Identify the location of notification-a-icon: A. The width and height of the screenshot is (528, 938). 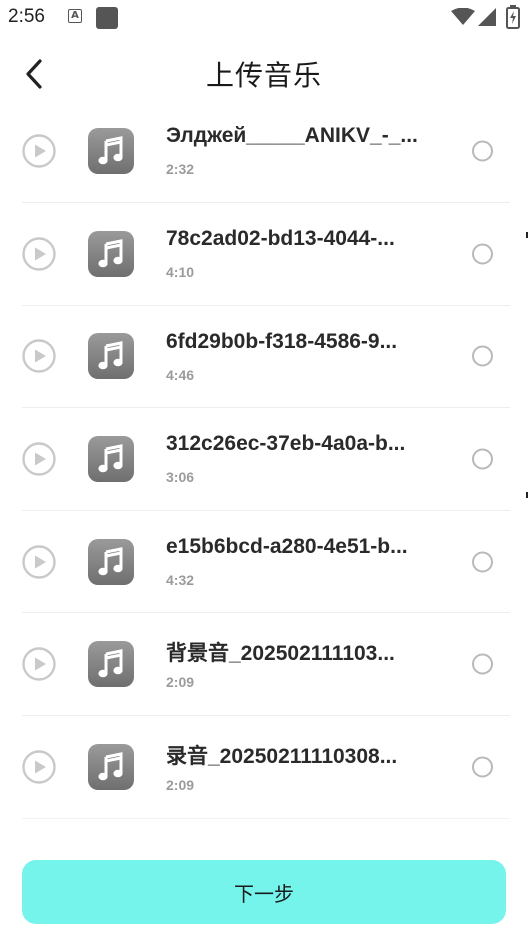
(75, 16).